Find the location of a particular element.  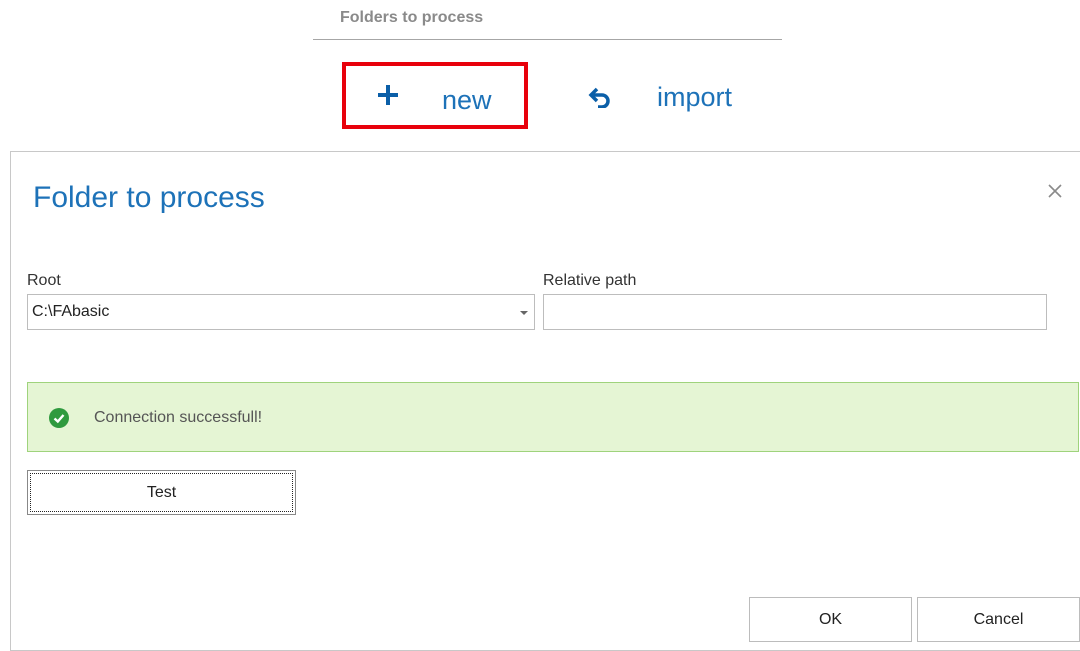

section-title: Folders to process is located at coordinates (412, 17).